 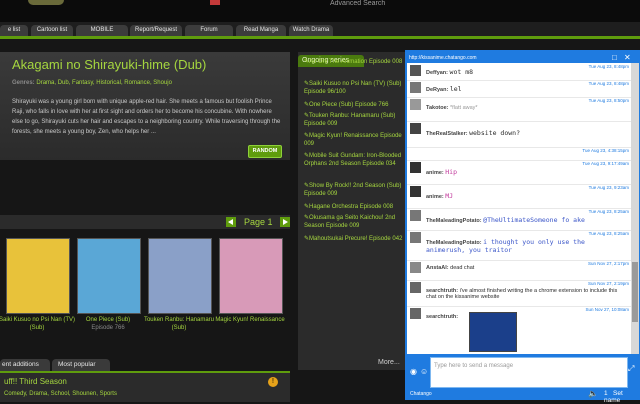 What do you see at coordinates (526, 133) in the screenshot?
I see `message-body: TheRealStalker: website down?` at bounding box center [526, 133].